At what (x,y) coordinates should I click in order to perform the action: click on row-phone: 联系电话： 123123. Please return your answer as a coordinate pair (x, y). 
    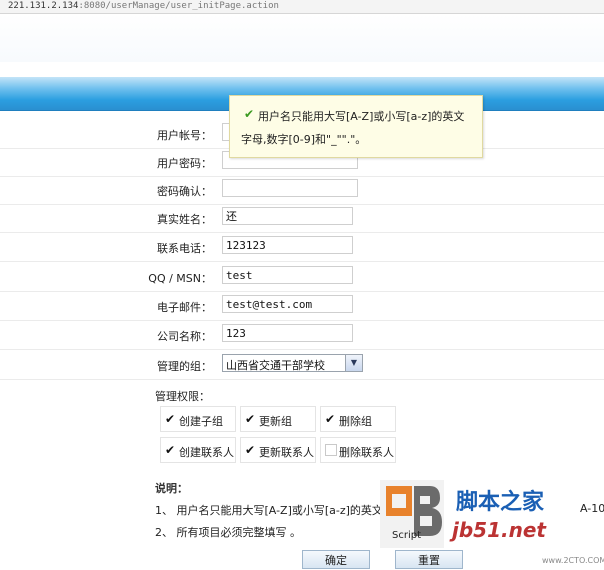
    Looking at the image, I should click on (302, 247).